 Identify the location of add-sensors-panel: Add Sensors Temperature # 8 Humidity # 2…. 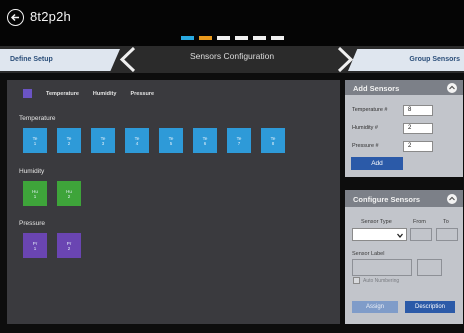
(404, 128).